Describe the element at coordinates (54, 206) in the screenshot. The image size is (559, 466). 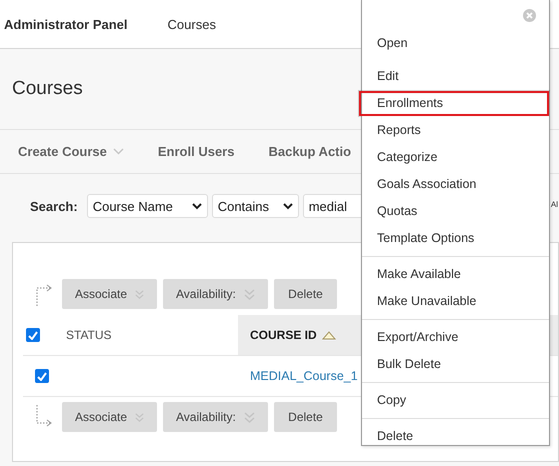
I see `search-label: Search:` at that location.